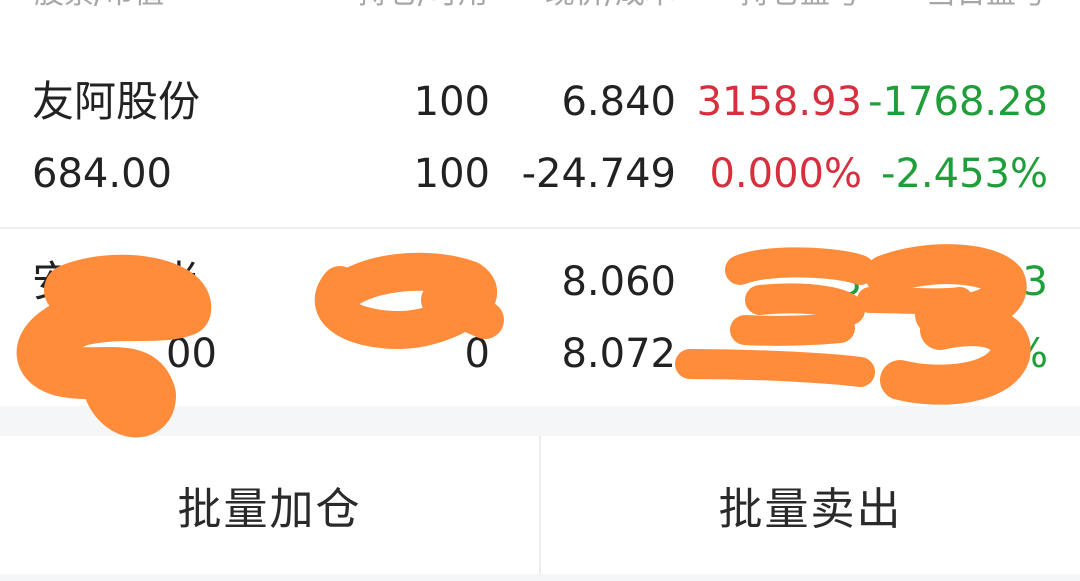  What do you see at coordinates (785, 174) in the screenshot?
I see `position-pnl-pct: 0.000%` at bounding box center [785, 174].